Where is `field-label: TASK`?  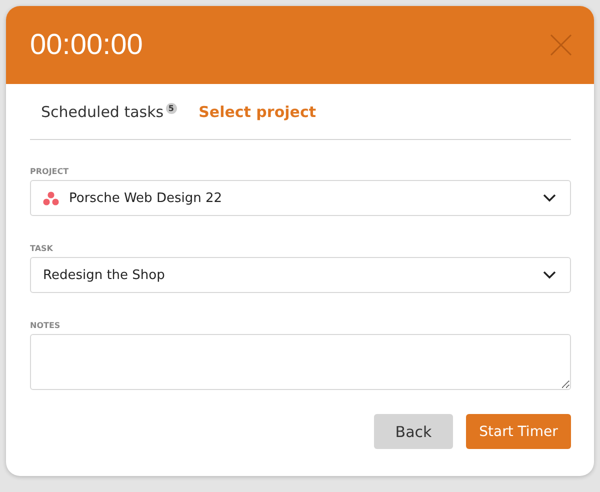
field-label: TASK is located at coordinates (42, 248).